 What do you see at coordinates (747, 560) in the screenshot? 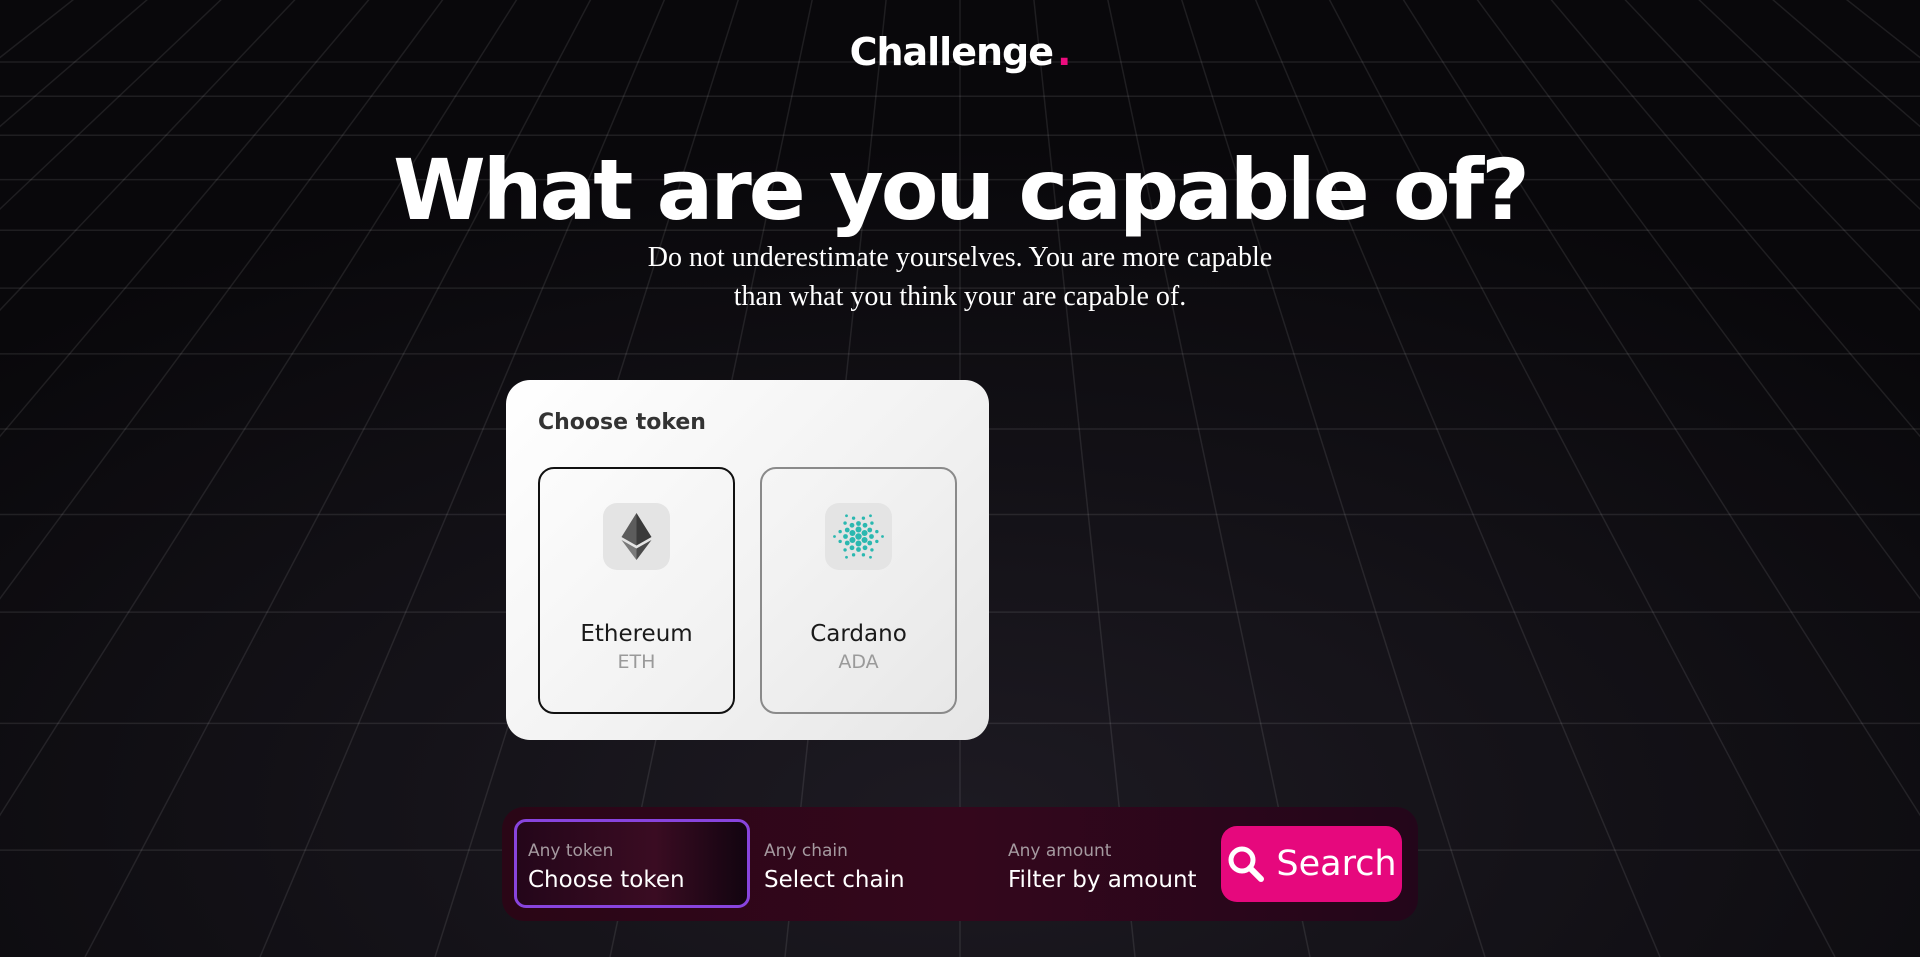
I see `token-selector-panel: Choose token Ethereum ETH Cardano ADA` at bounding box center [747, 560].